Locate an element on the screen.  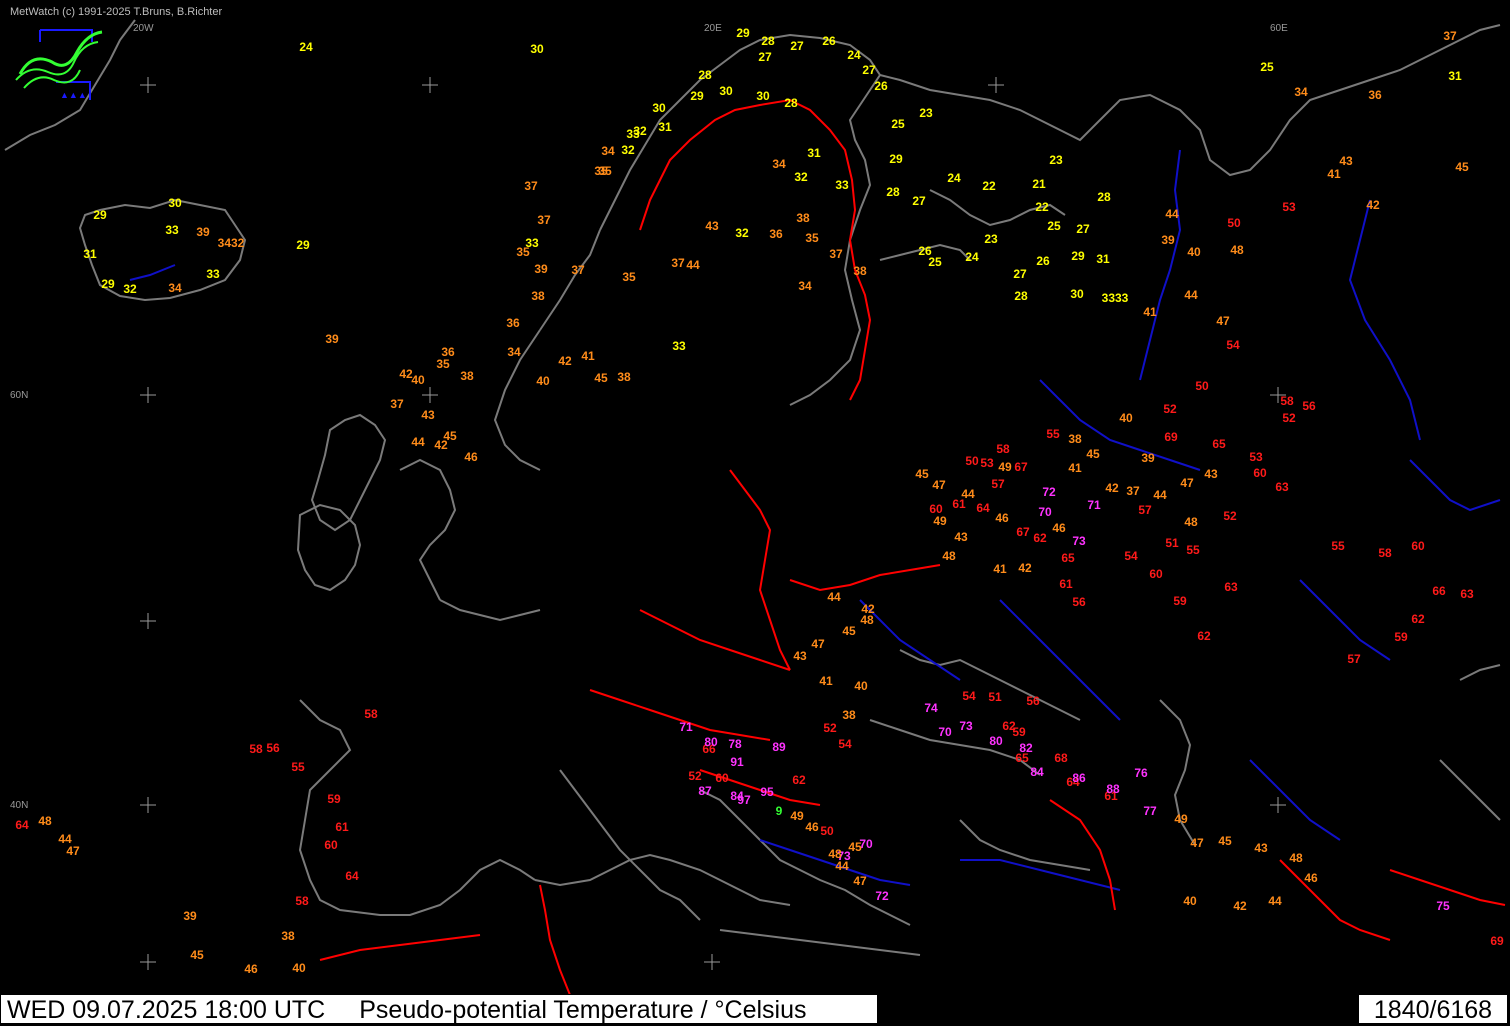
station-value: 36 is located at coordinates (513, 323).